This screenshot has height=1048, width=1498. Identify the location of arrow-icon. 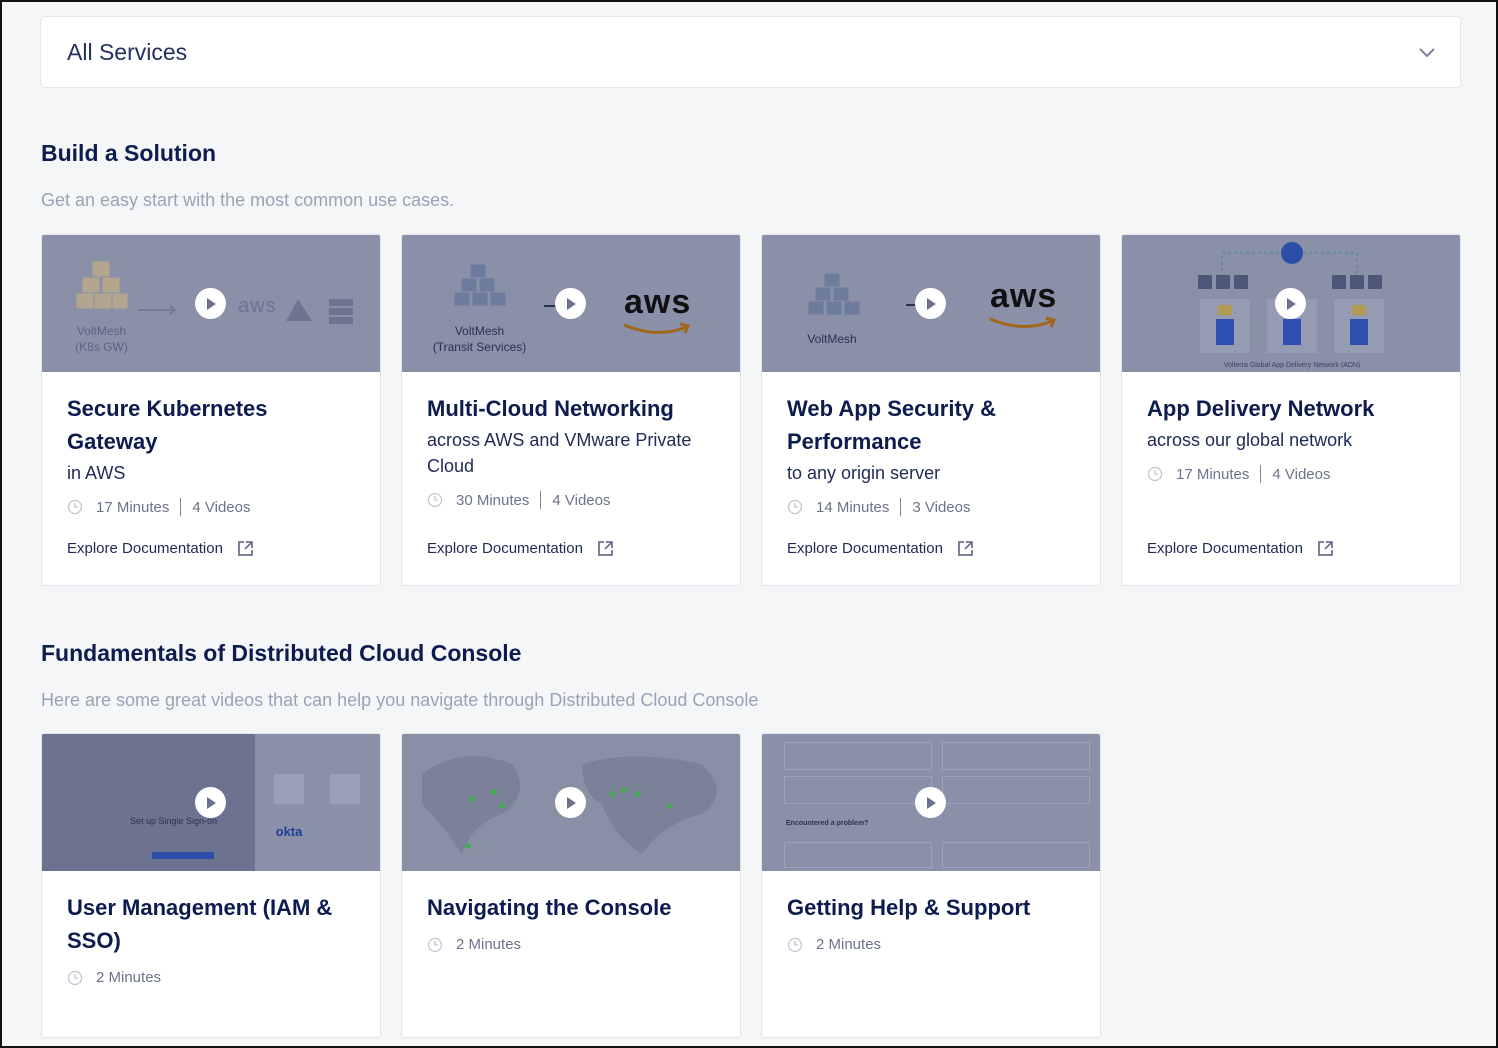
(157, 310).